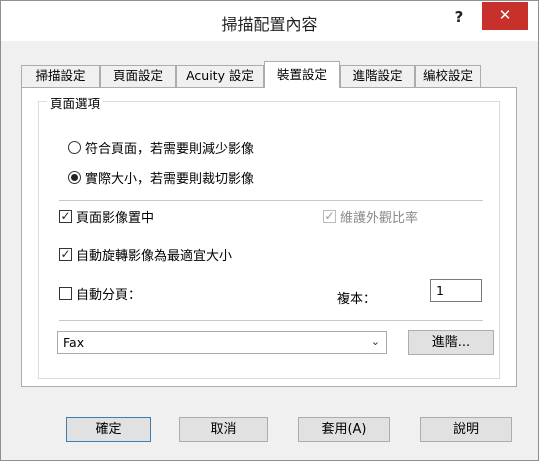 The width and height of the screenshot is (539, 461). Describe the element at coordinates (223, 429) in the screenshot. I see `cancel-button: 取消` at that location.